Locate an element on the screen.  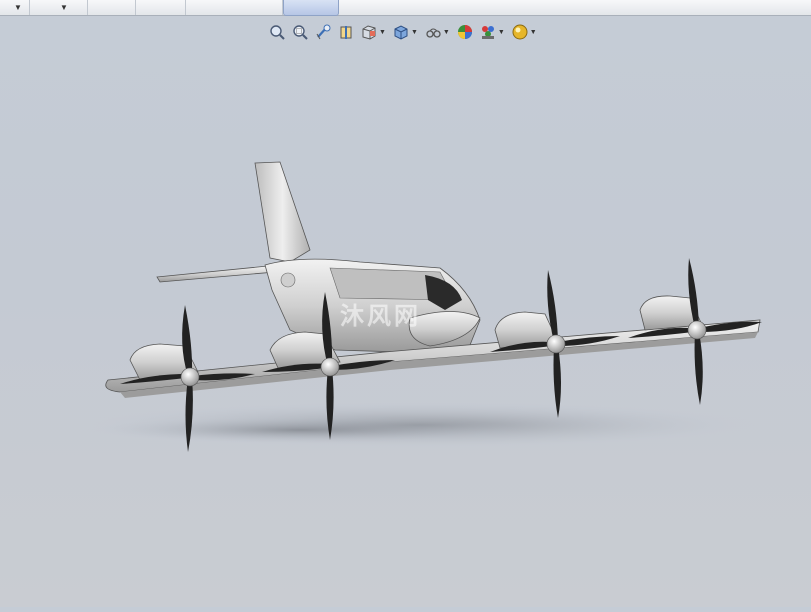
hide-show-items-button is located at coordinates (433, 32).